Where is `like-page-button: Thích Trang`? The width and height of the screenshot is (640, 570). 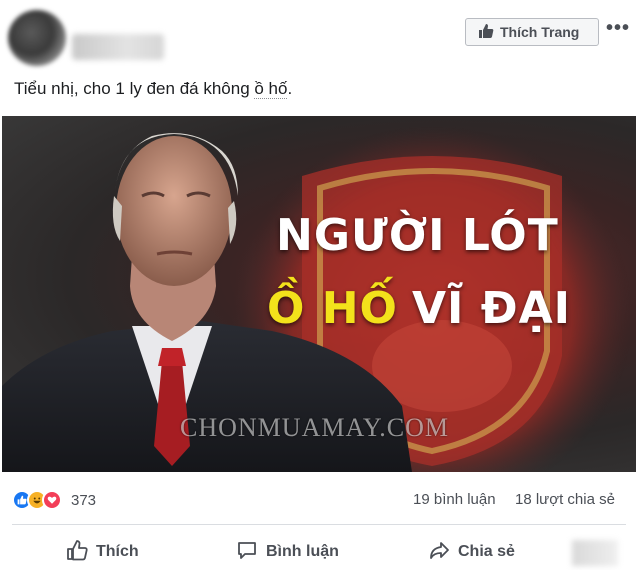 like-page-button: Thích Trang is located at coordinates (532, 32).